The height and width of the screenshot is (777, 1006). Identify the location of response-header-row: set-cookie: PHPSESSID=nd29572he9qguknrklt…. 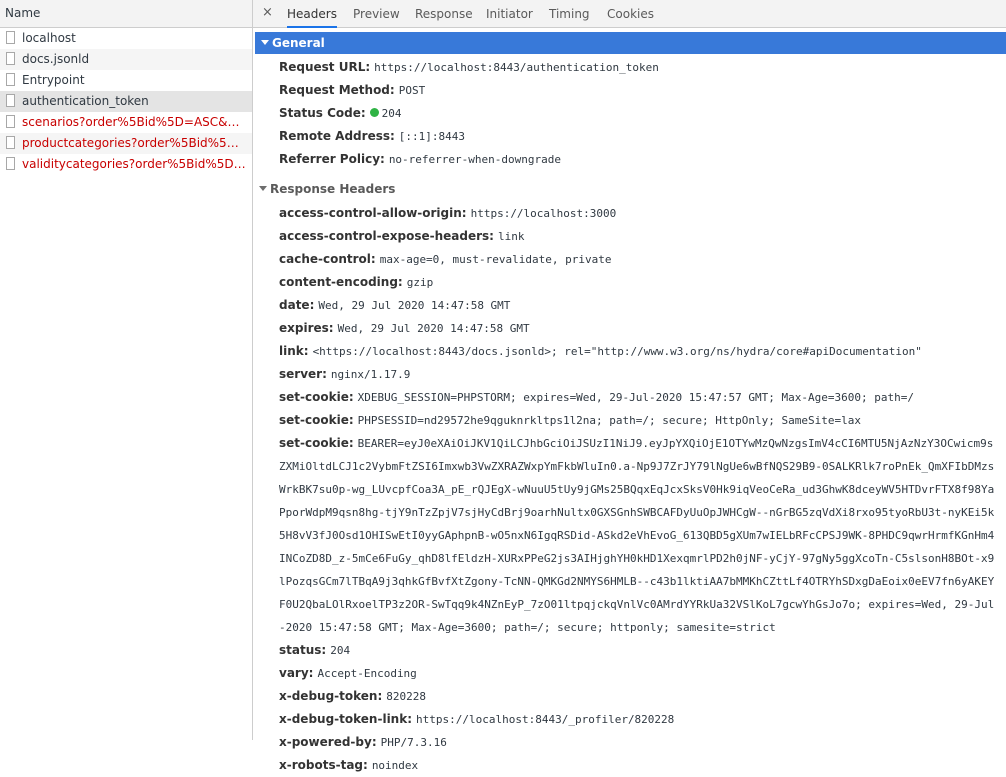
(629, 420).